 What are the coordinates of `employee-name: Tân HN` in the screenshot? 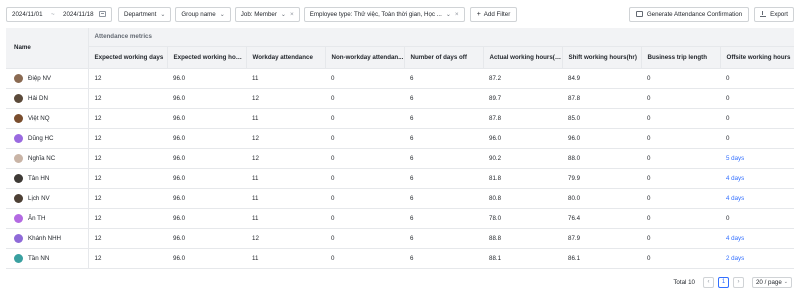 It's located at (38, 178).